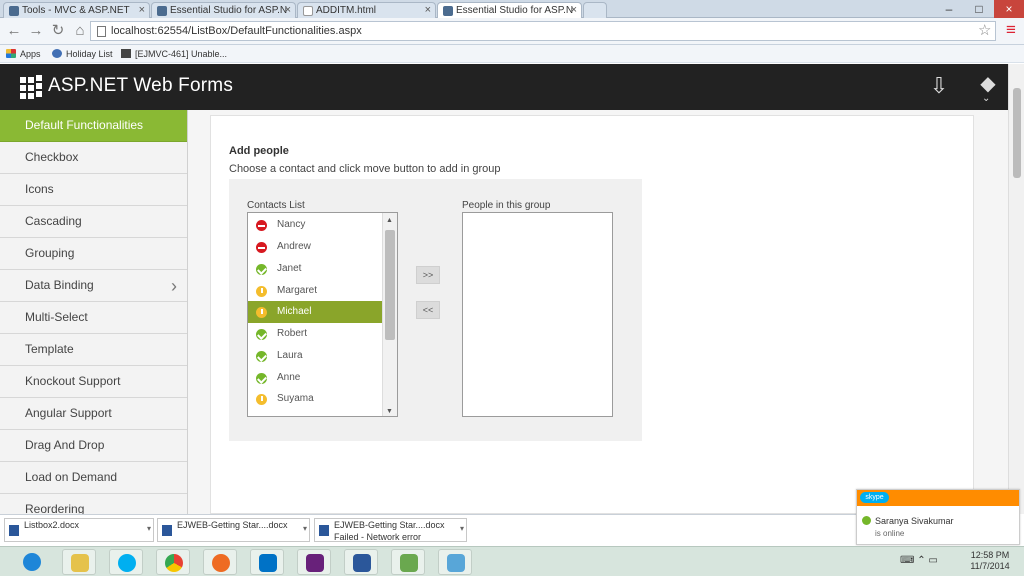  Describe the element at coordinates (93, 318) in the screenshot. I see `sidebar-item-multi-select: Multi-Select` at that location.